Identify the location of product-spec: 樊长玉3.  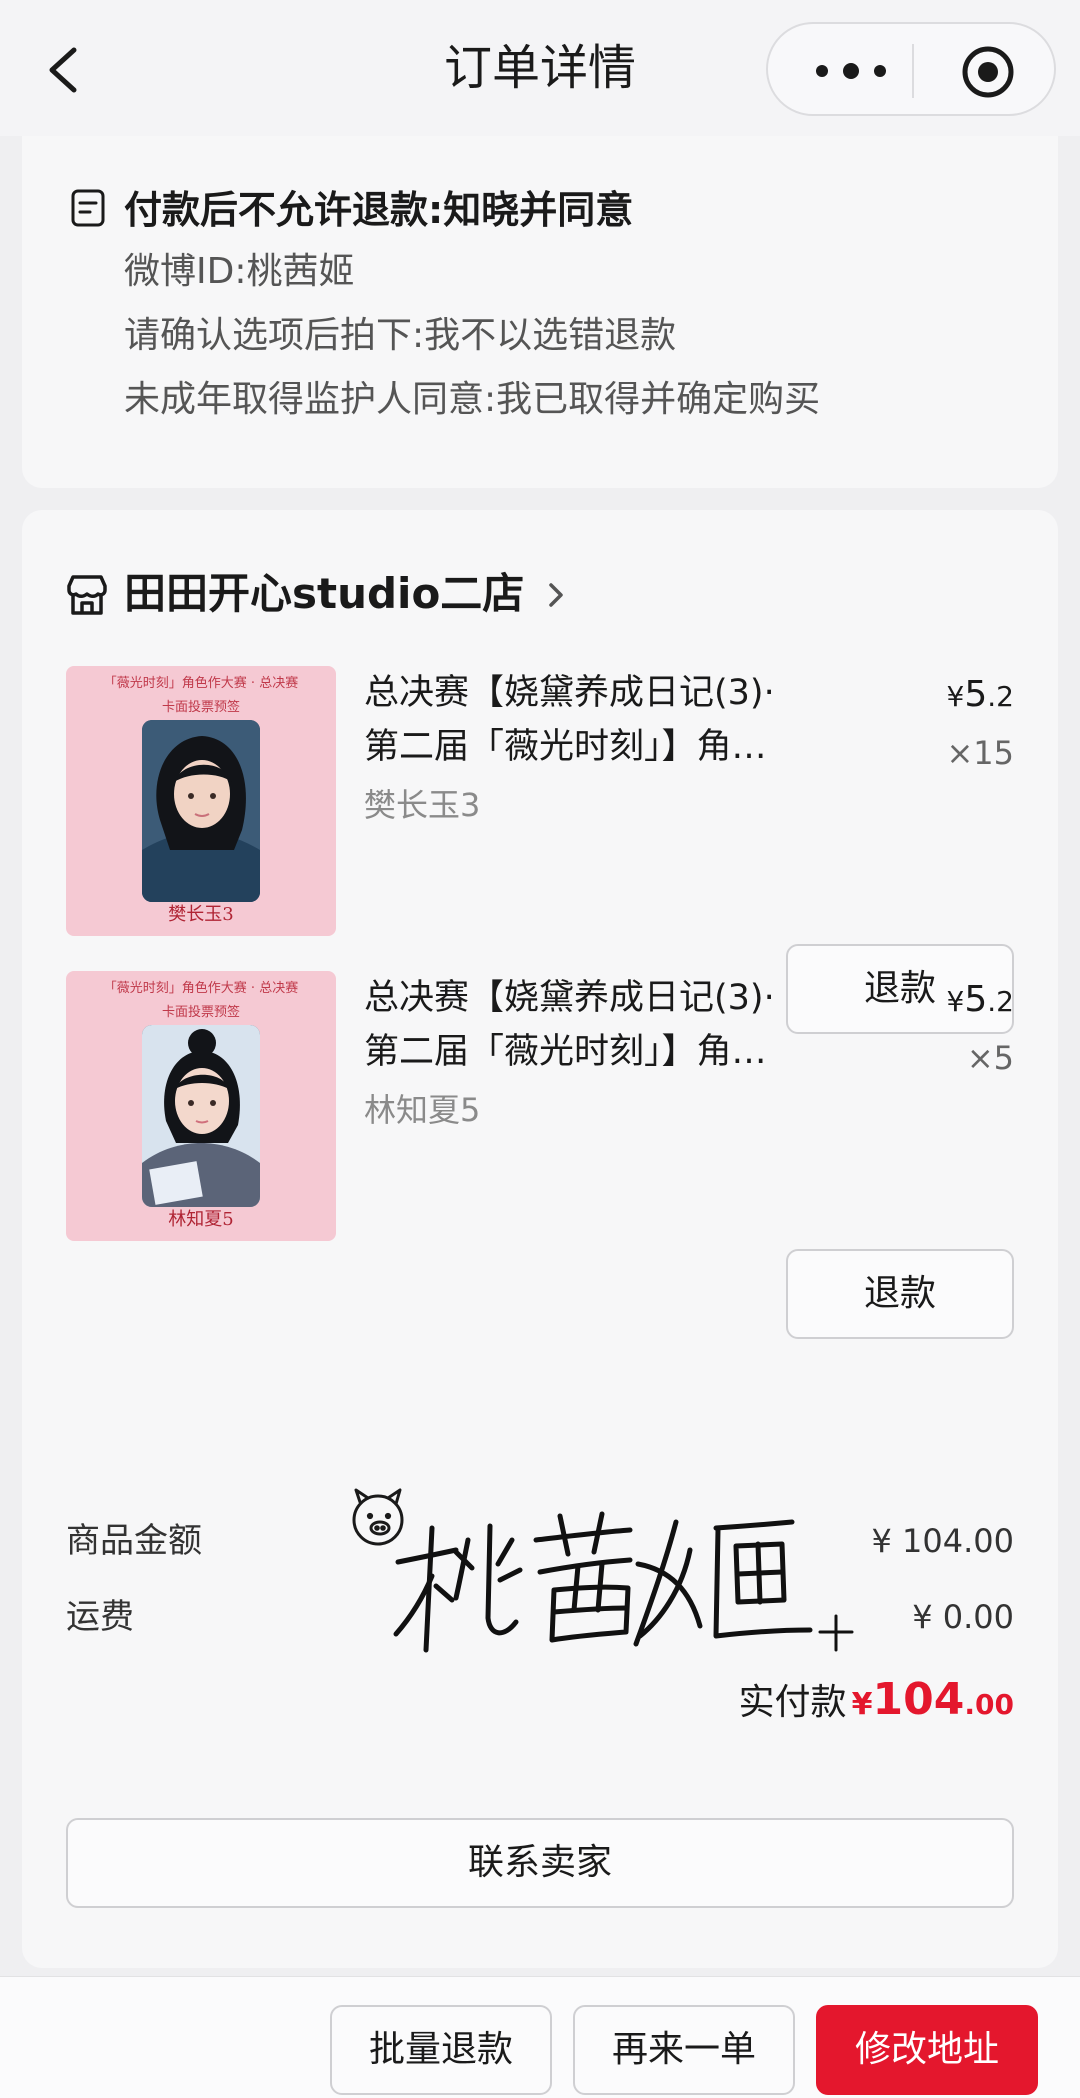
(422, 805).